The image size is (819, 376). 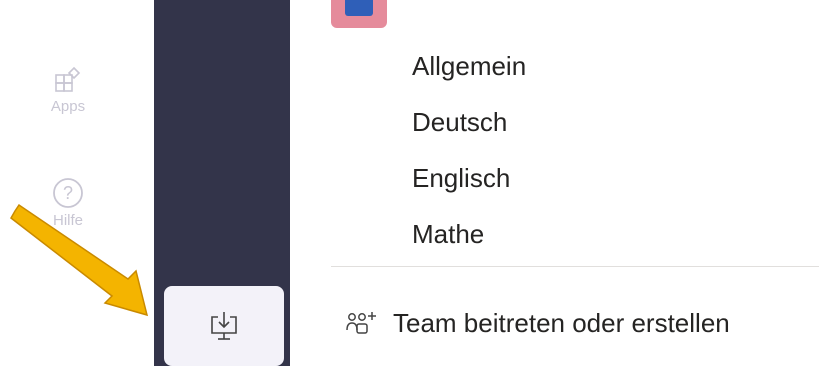 I want to click on download-desktop-icon, so click(x=224, y=326).